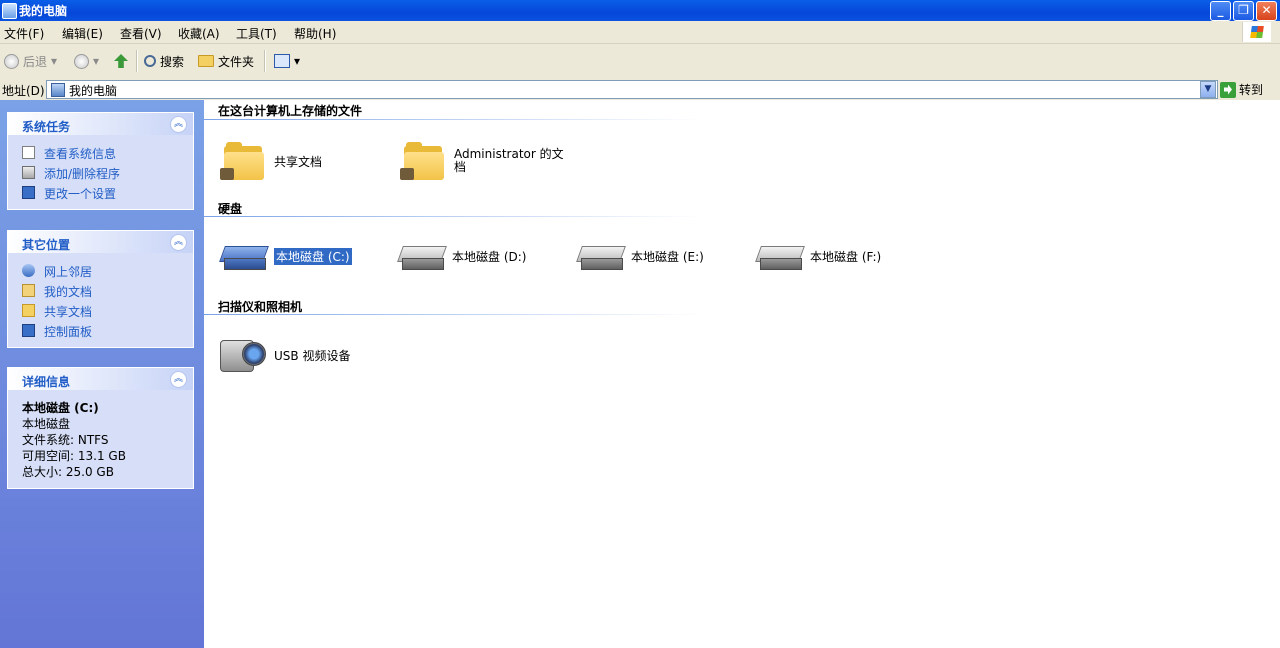 Image resolution: width=1280 pixels, height=648 pixels. I want to click on go-arrow-icon, so click(1228, 89).